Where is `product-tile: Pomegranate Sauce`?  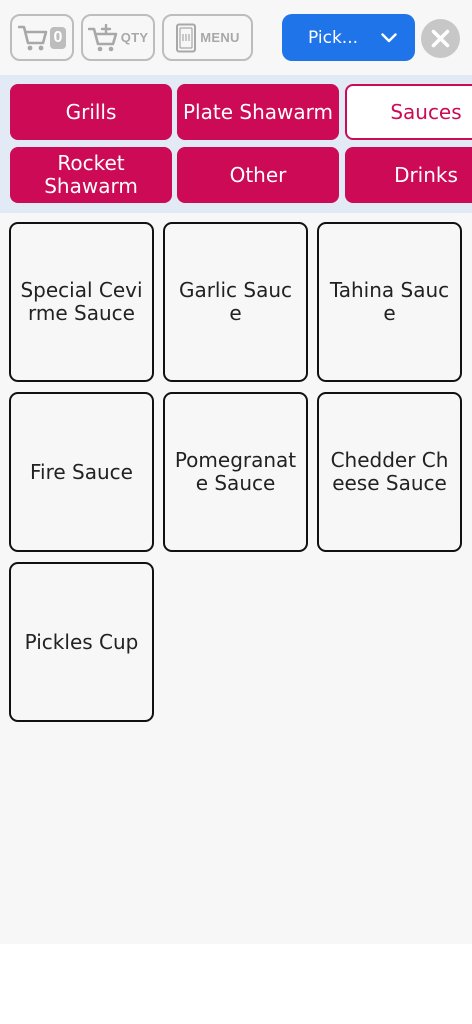
product-tile: Pomegranate Sauce is located at coordinates (235, 472).